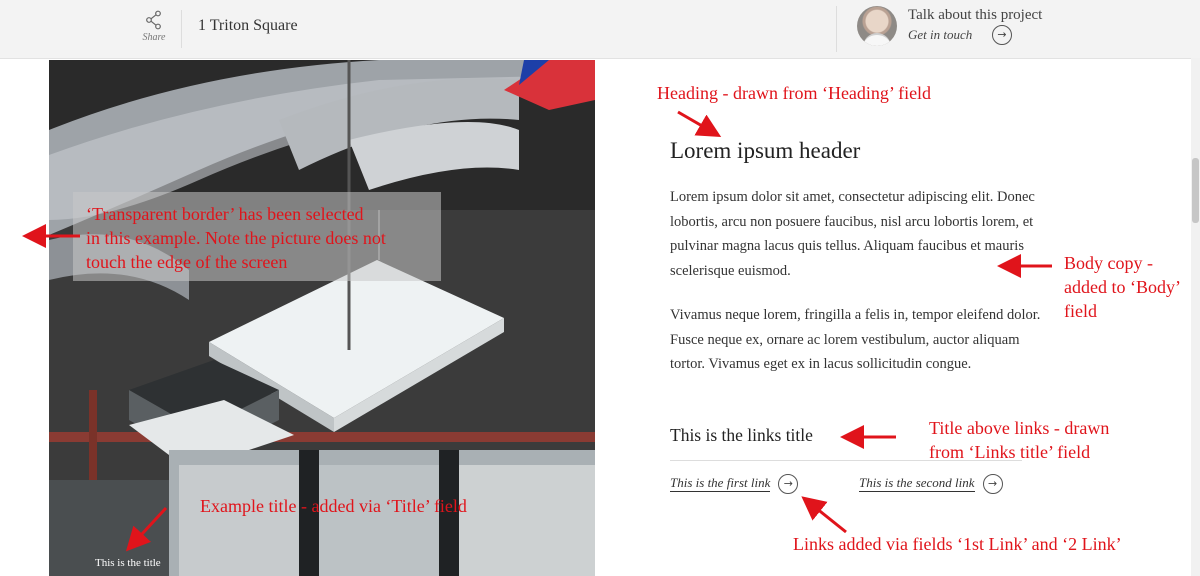 The width and height of the screenshot is (1200, 576). What do you see at coordinates (225, 214) in the screenshot?
I see `annotation-transparent-line1: ‘Transparent border’ has been selected` at bounding box center [225, 214].